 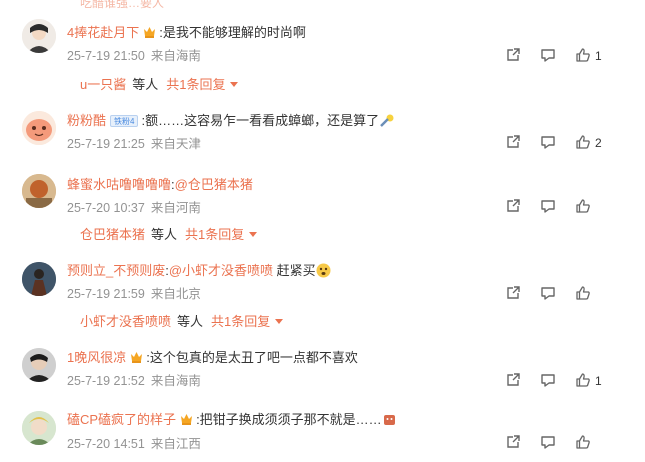 I want to click on username: 蜂蜜水咕噜噜噜噜, so click(x=119, y=184).